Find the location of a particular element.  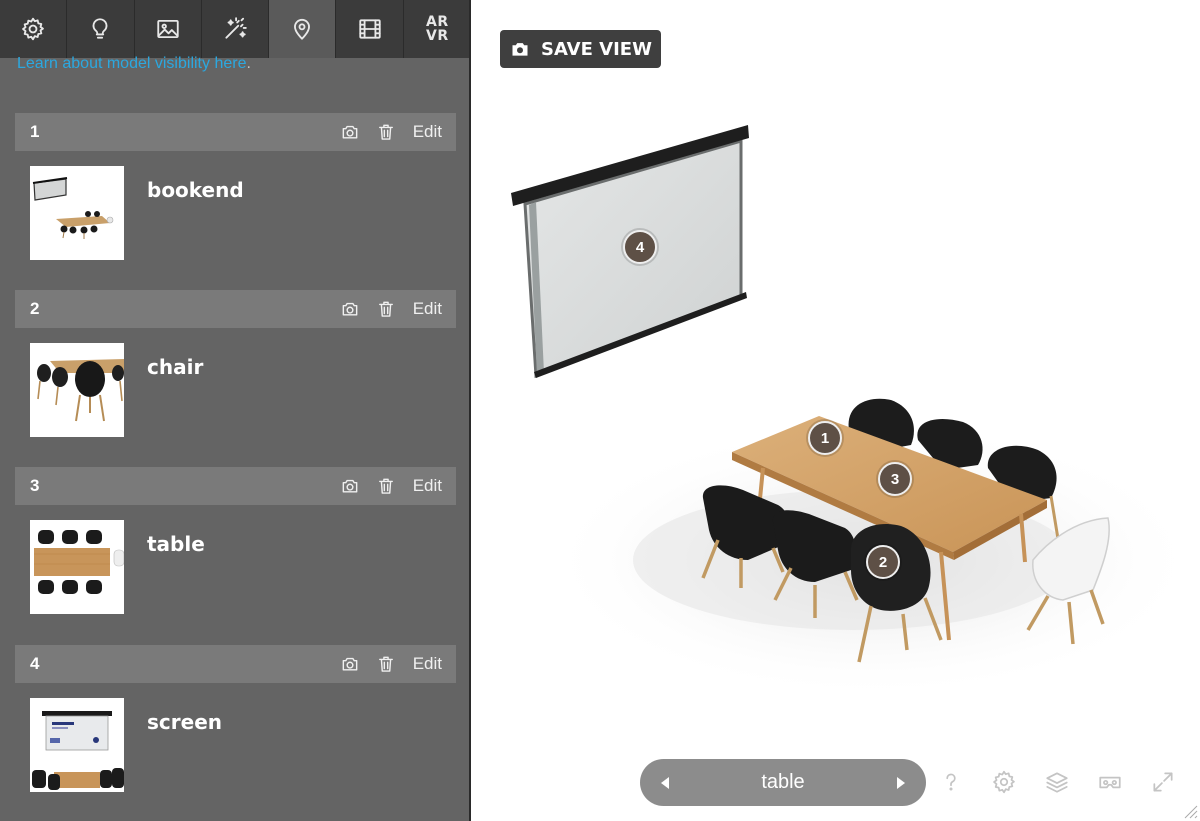

animation-tab is located at coordinates (370, 29).